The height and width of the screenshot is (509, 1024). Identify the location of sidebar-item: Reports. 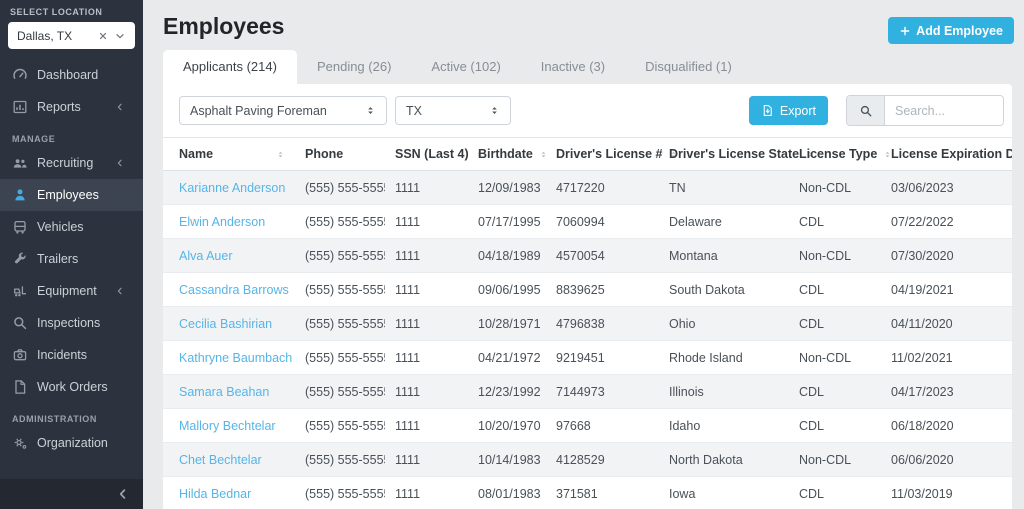
(71, 107).